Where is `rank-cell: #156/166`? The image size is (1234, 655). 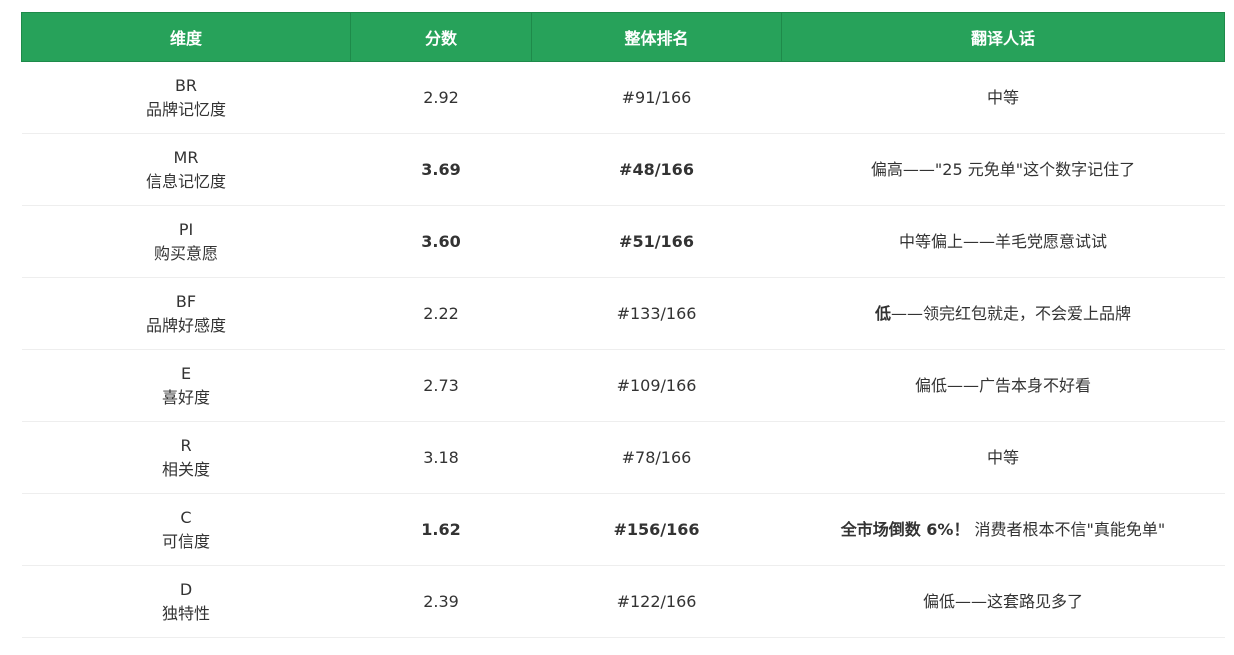 rank-cell: #156/166 is located at coordinates (656, 529).